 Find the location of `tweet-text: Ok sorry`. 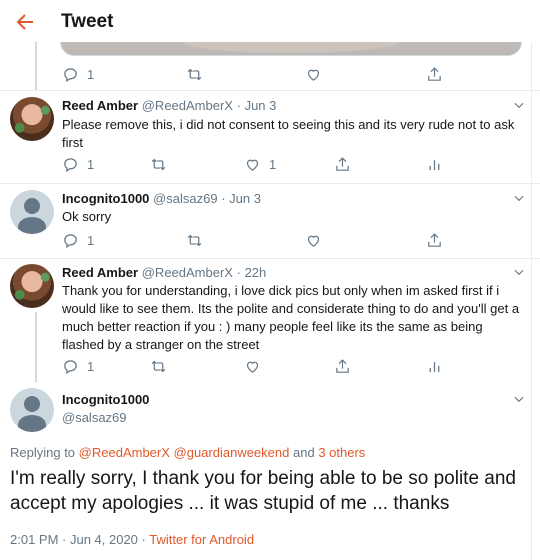

tweet-text: Ok sorry is located at coordinates (87, 216).